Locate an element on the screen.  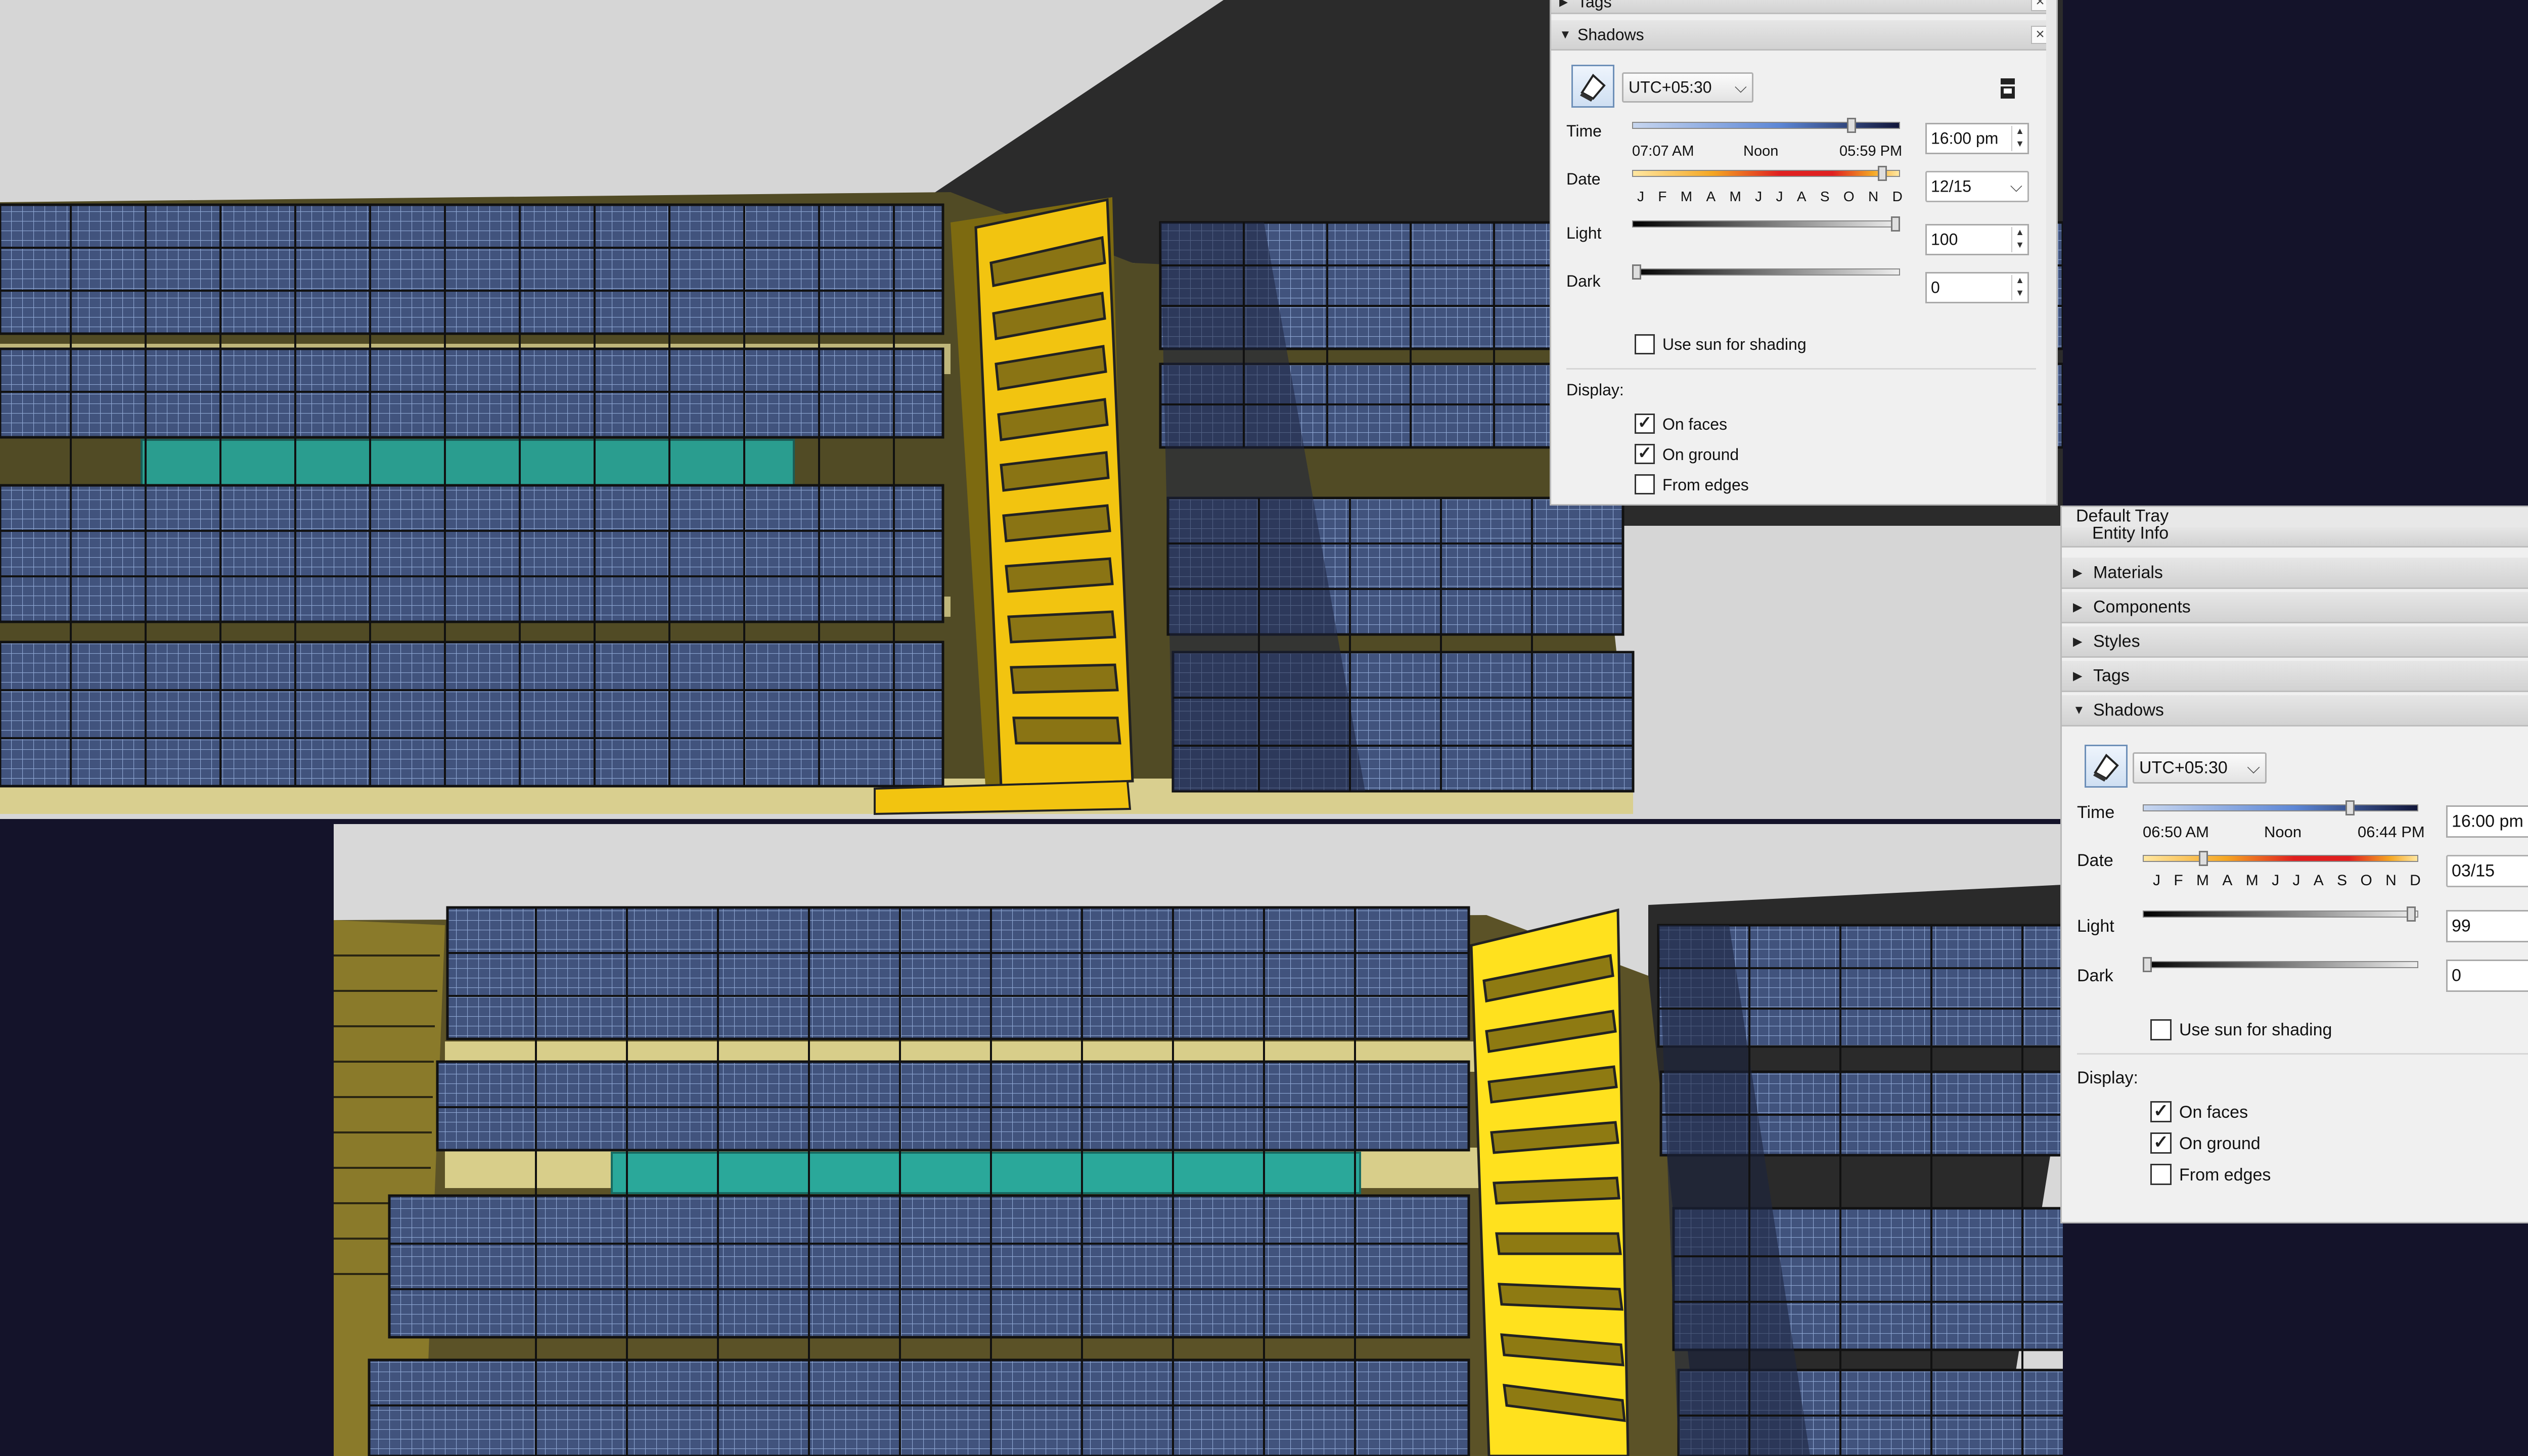
light-input: 99 ▲▼ is located at coordinates (2487, 926).